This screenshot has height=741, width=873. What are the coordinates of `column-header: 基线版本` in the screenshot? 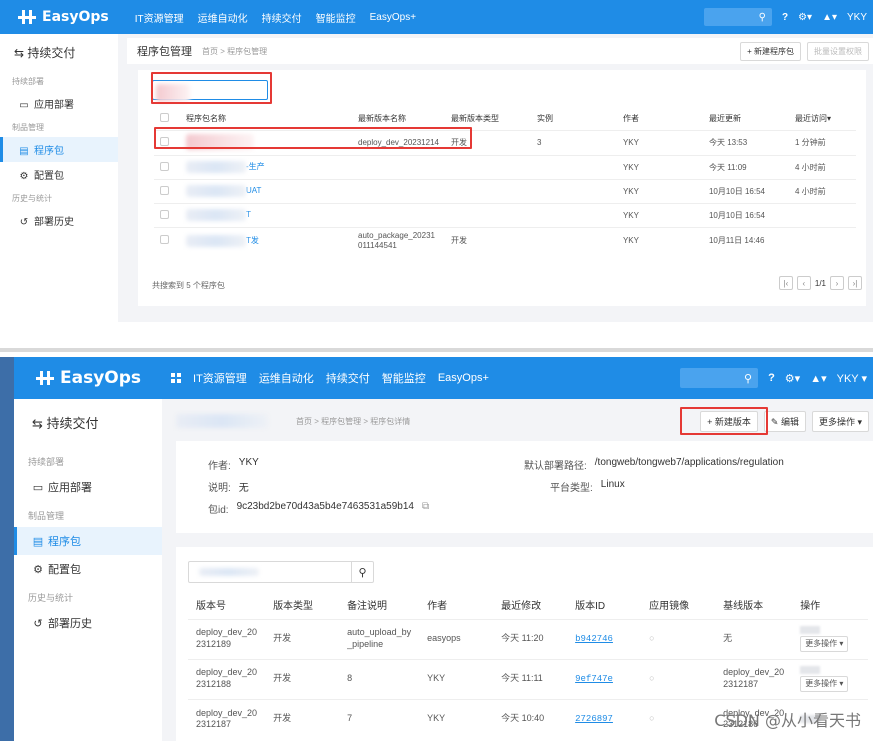 It's located at (753, 605).